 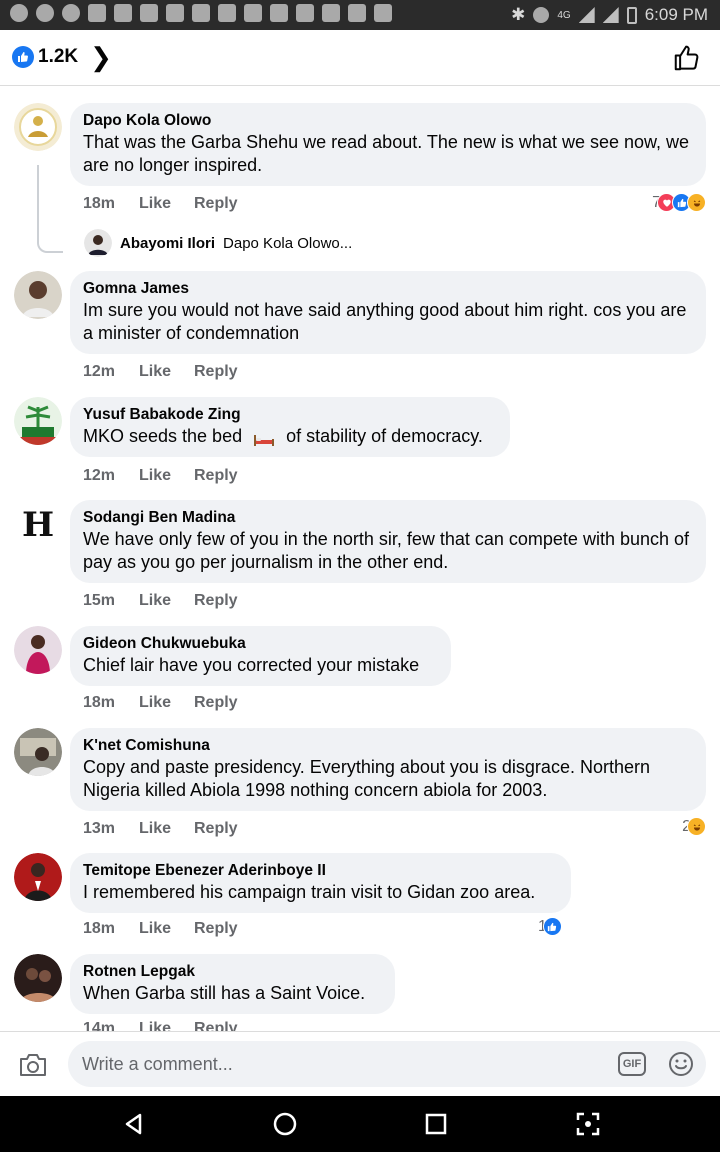 I want to click on comment-author: K'net Comishuna, so click(x=387, y=746).